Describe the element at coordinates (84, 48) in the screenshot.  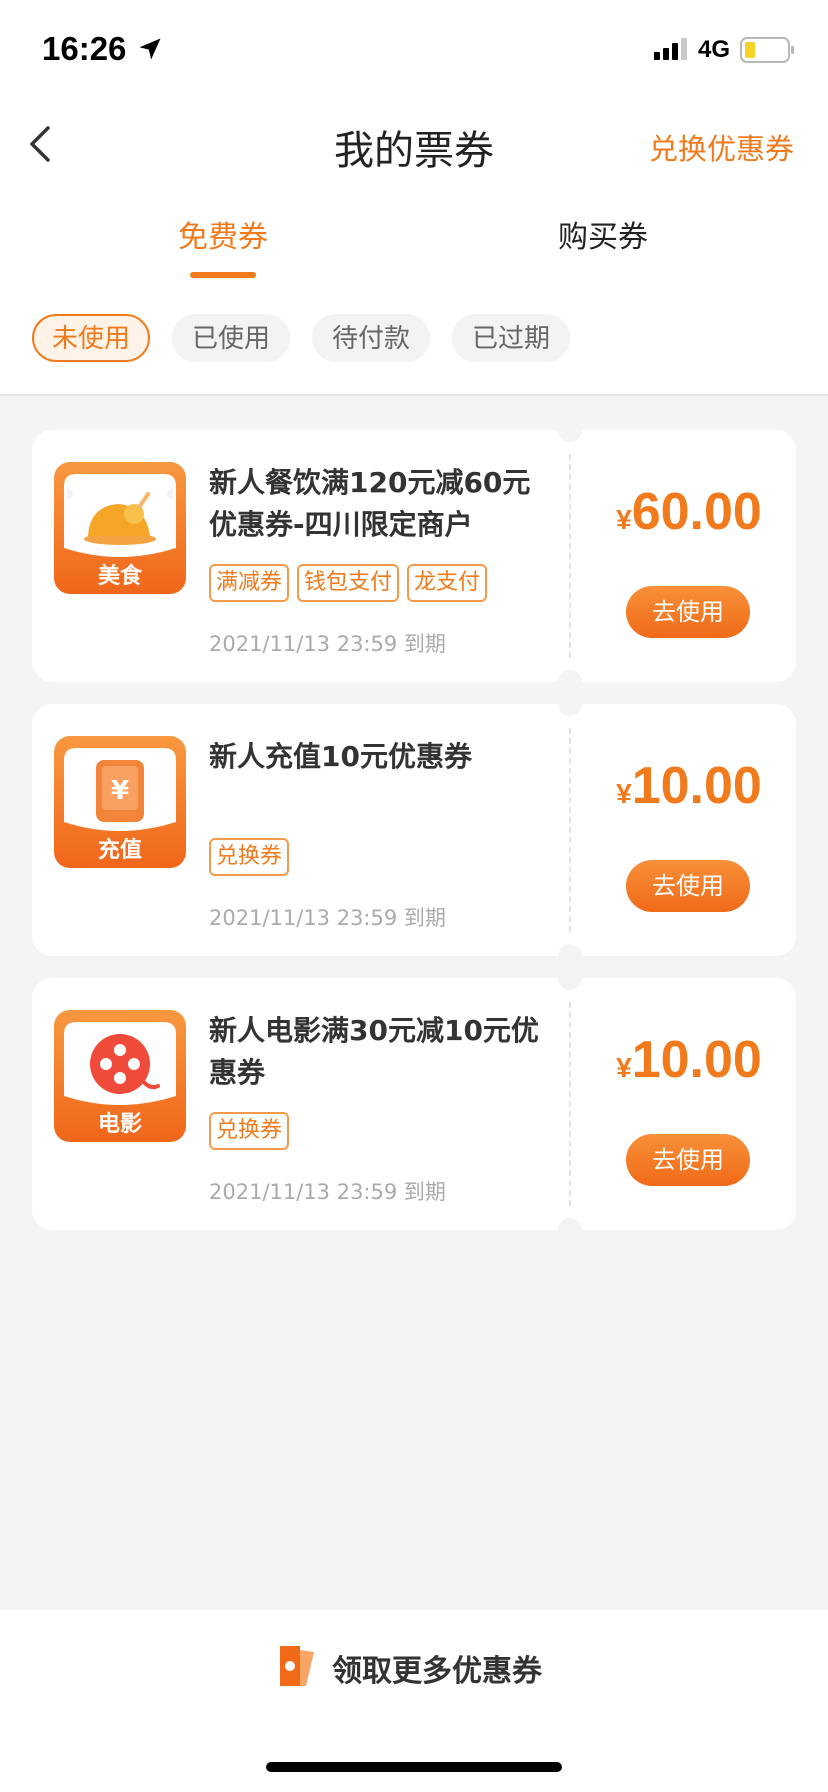
I see `status-time: 16:26` at that location.